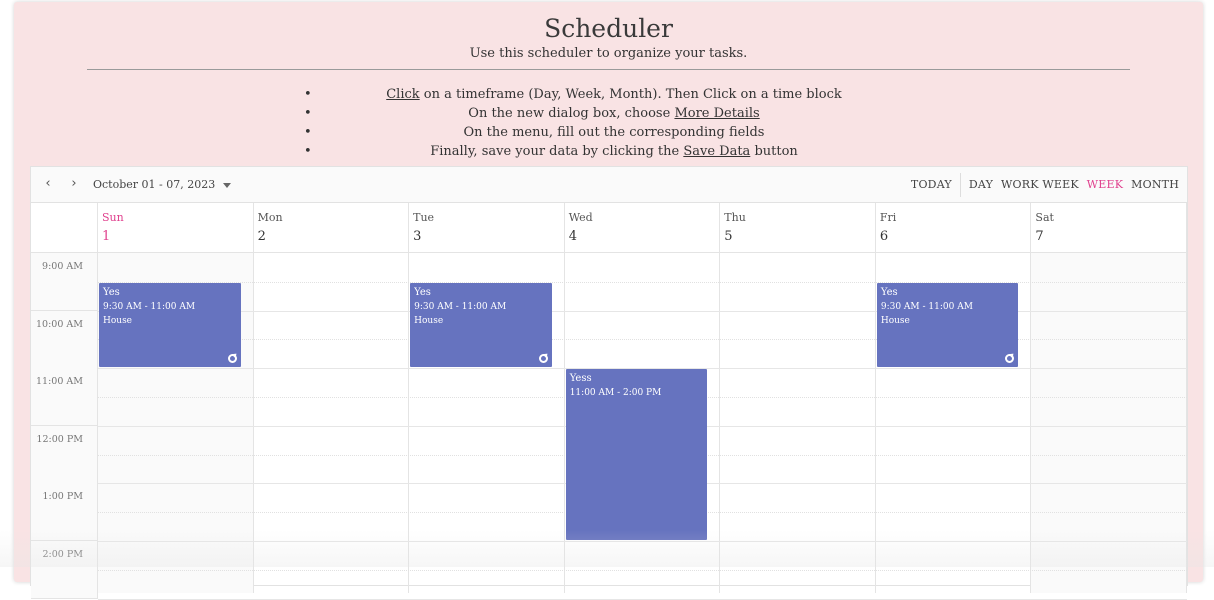 Image resolution: width=1214 pixels, height=600 pixels. What do you see at coordinates (557, 151) in the screenshot?
I see `instruction-text: Finally, save your data by clicking the` at bounding box center [557, 151].